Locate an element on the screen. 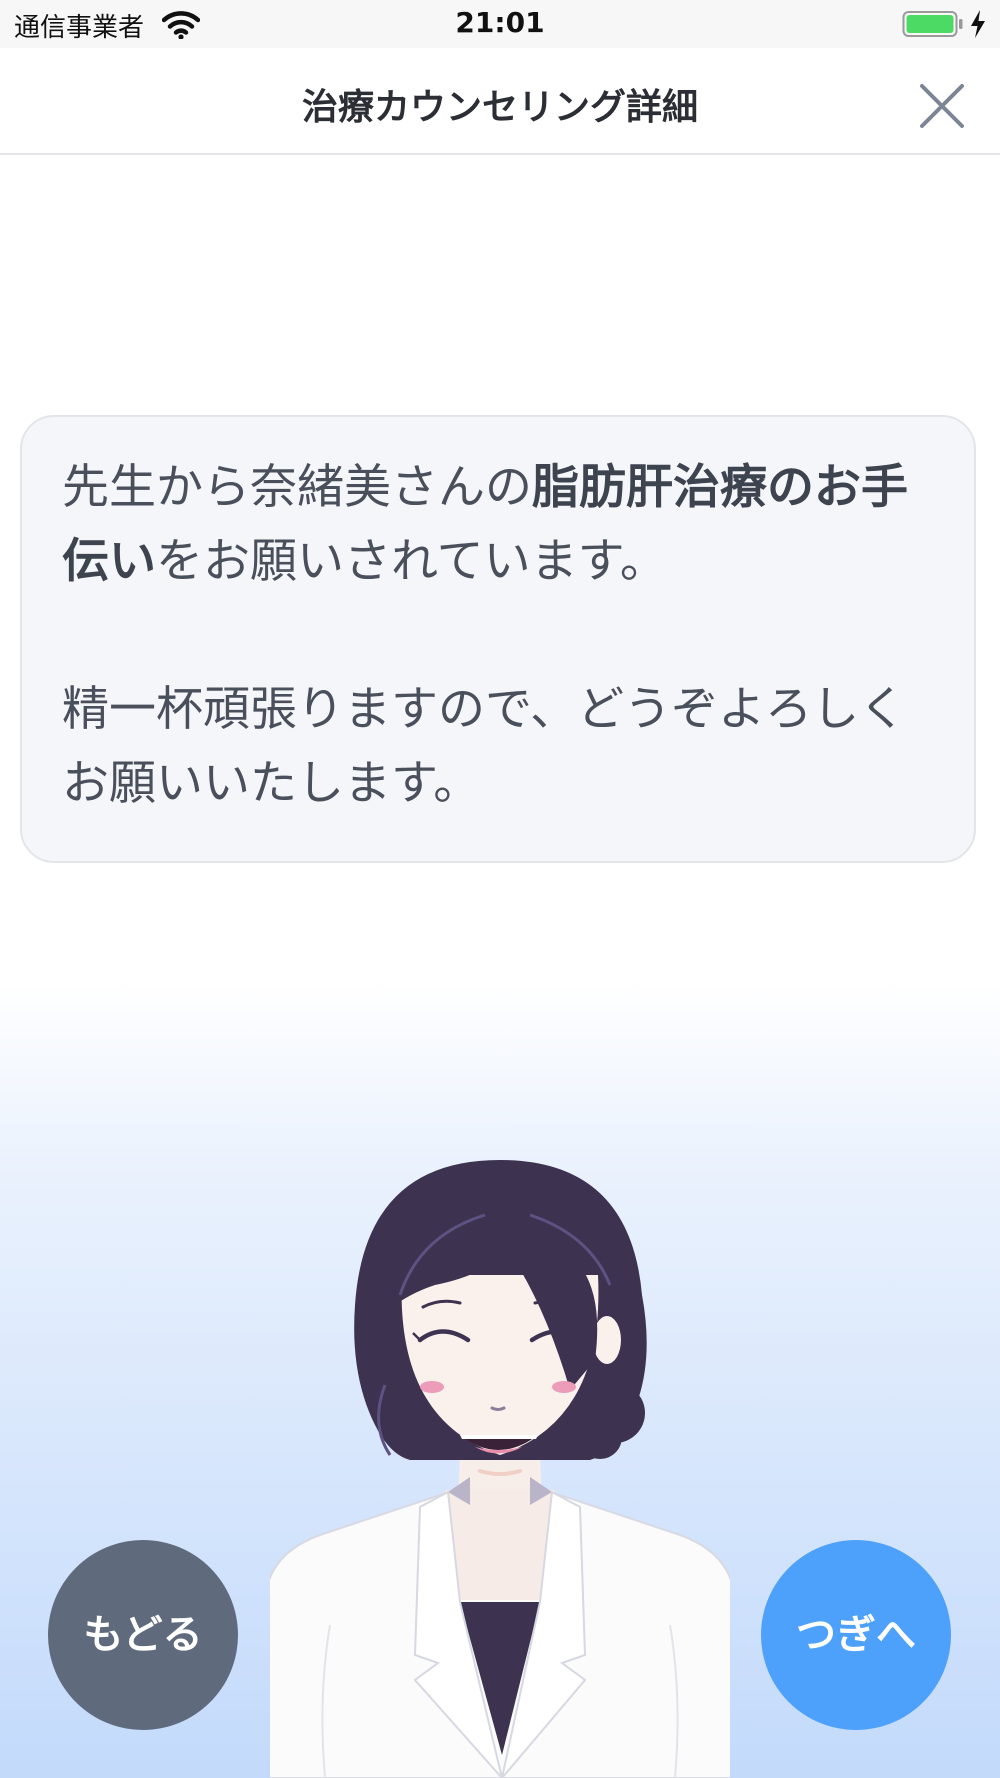  next-button: つぎへ is located at coordinates (856, 1635).